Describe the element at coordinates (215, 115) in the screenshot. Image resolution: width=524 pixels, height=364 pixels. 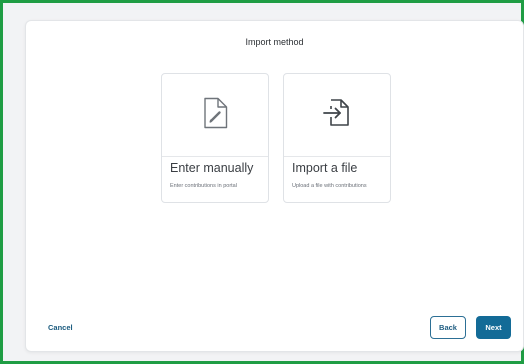
I see `edit-document-icon` at that location.